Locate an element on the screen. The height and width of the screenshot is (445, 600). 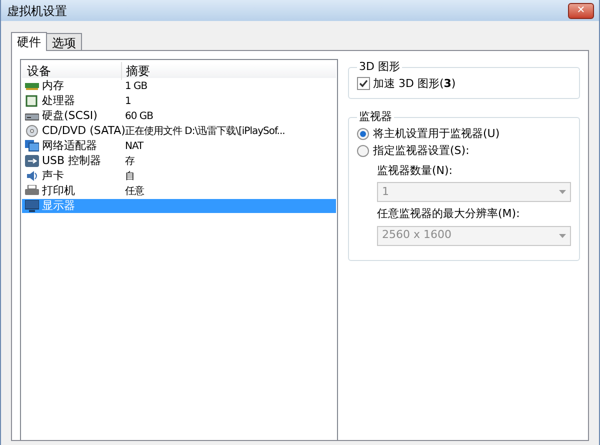
checkmark-icon is located at coordinates (363, 83).